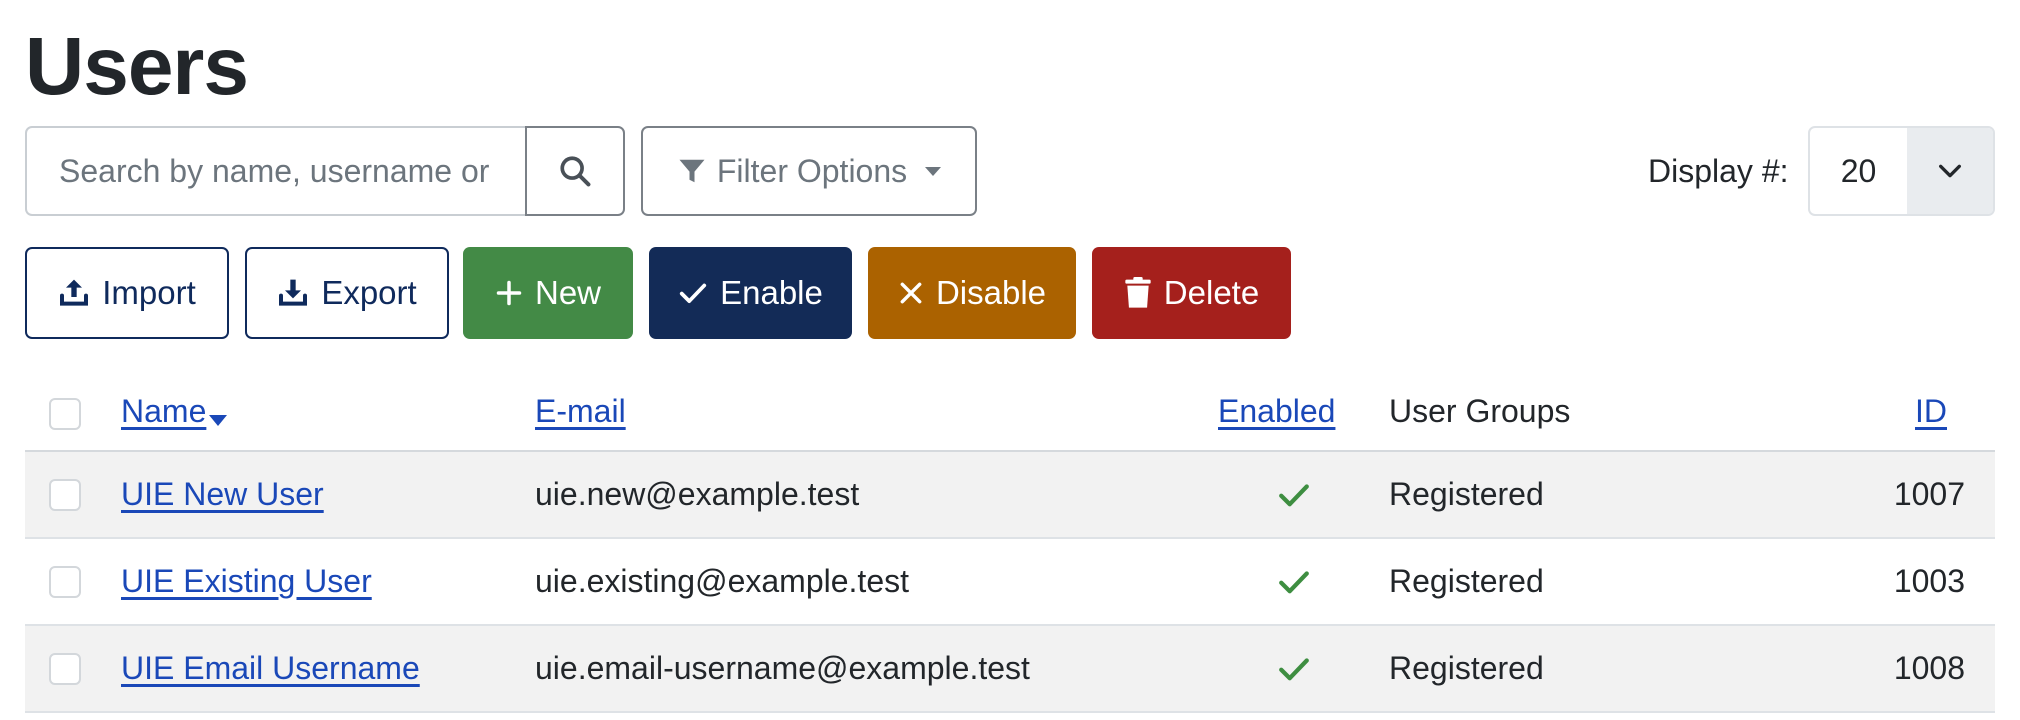 This screenshot has height=720, width=2020. What do you see at coordinates (293, 292) in the screenshot?
I see `download-icon` at bounding box center [293, 292].